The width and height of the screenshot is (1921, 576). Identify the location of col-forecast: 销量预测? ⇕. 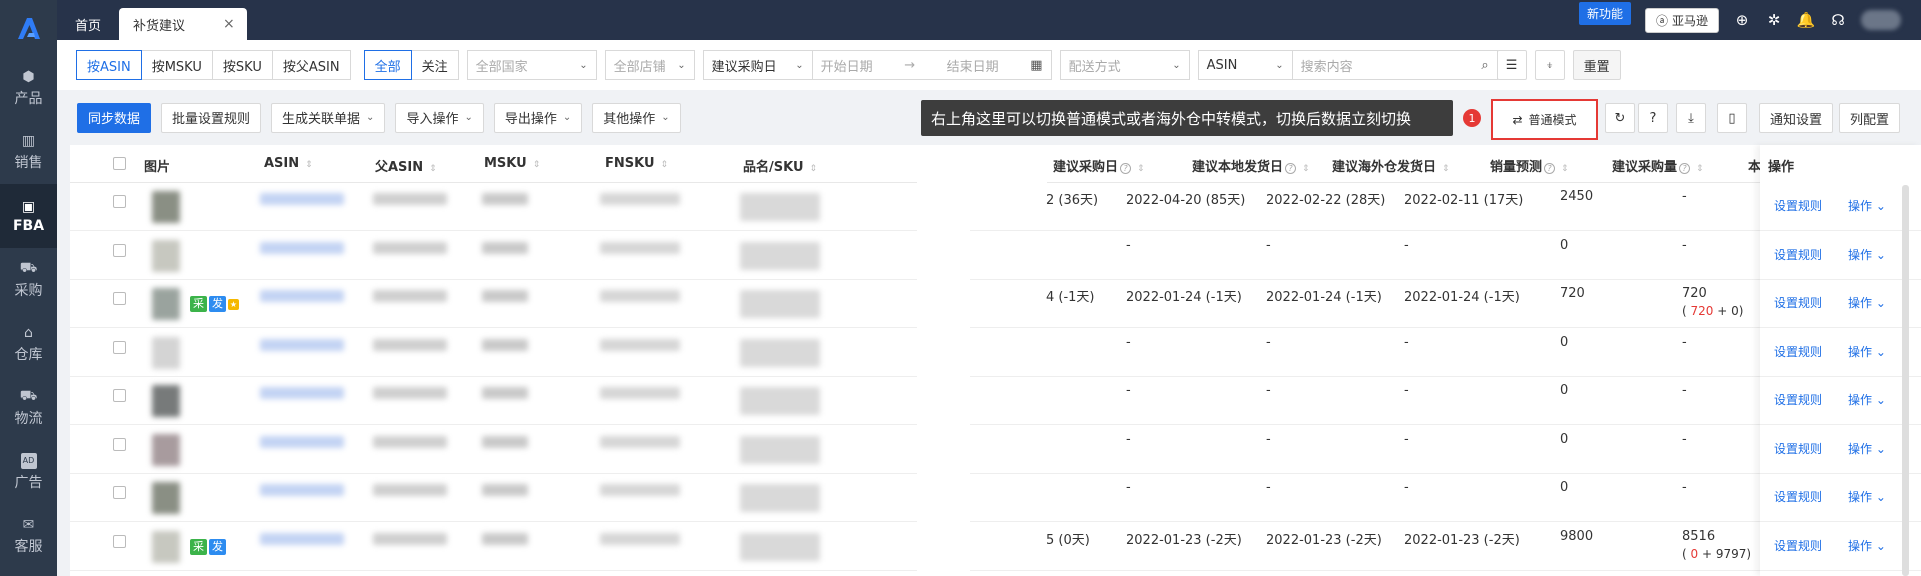
(1529, 165).